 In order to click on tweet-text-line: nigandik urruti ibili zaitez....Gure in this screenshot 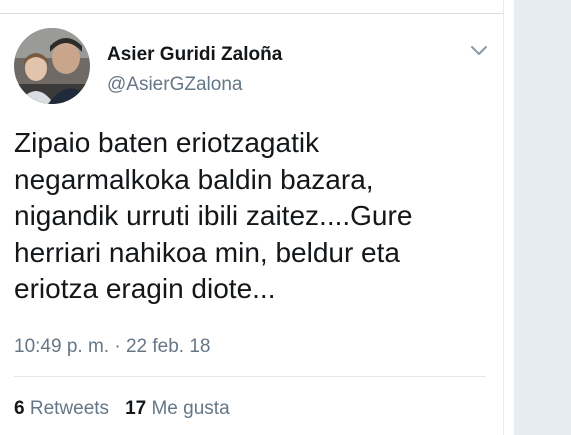, I will do `click(213, 215)`.